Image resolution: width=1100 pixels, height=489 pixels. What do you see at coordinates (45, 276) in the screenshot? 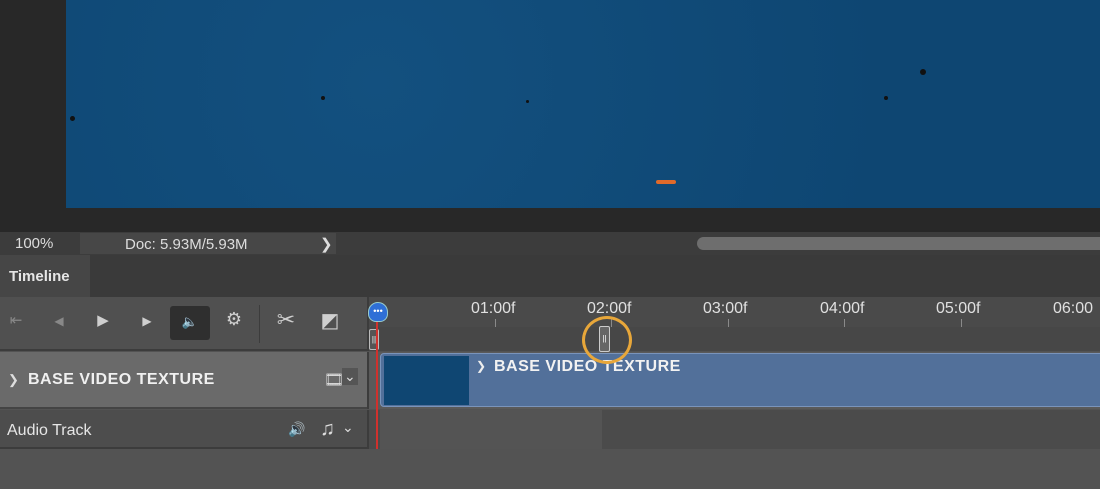
I see `tab-timeline: Timeline` at bounding box center [45, 276].